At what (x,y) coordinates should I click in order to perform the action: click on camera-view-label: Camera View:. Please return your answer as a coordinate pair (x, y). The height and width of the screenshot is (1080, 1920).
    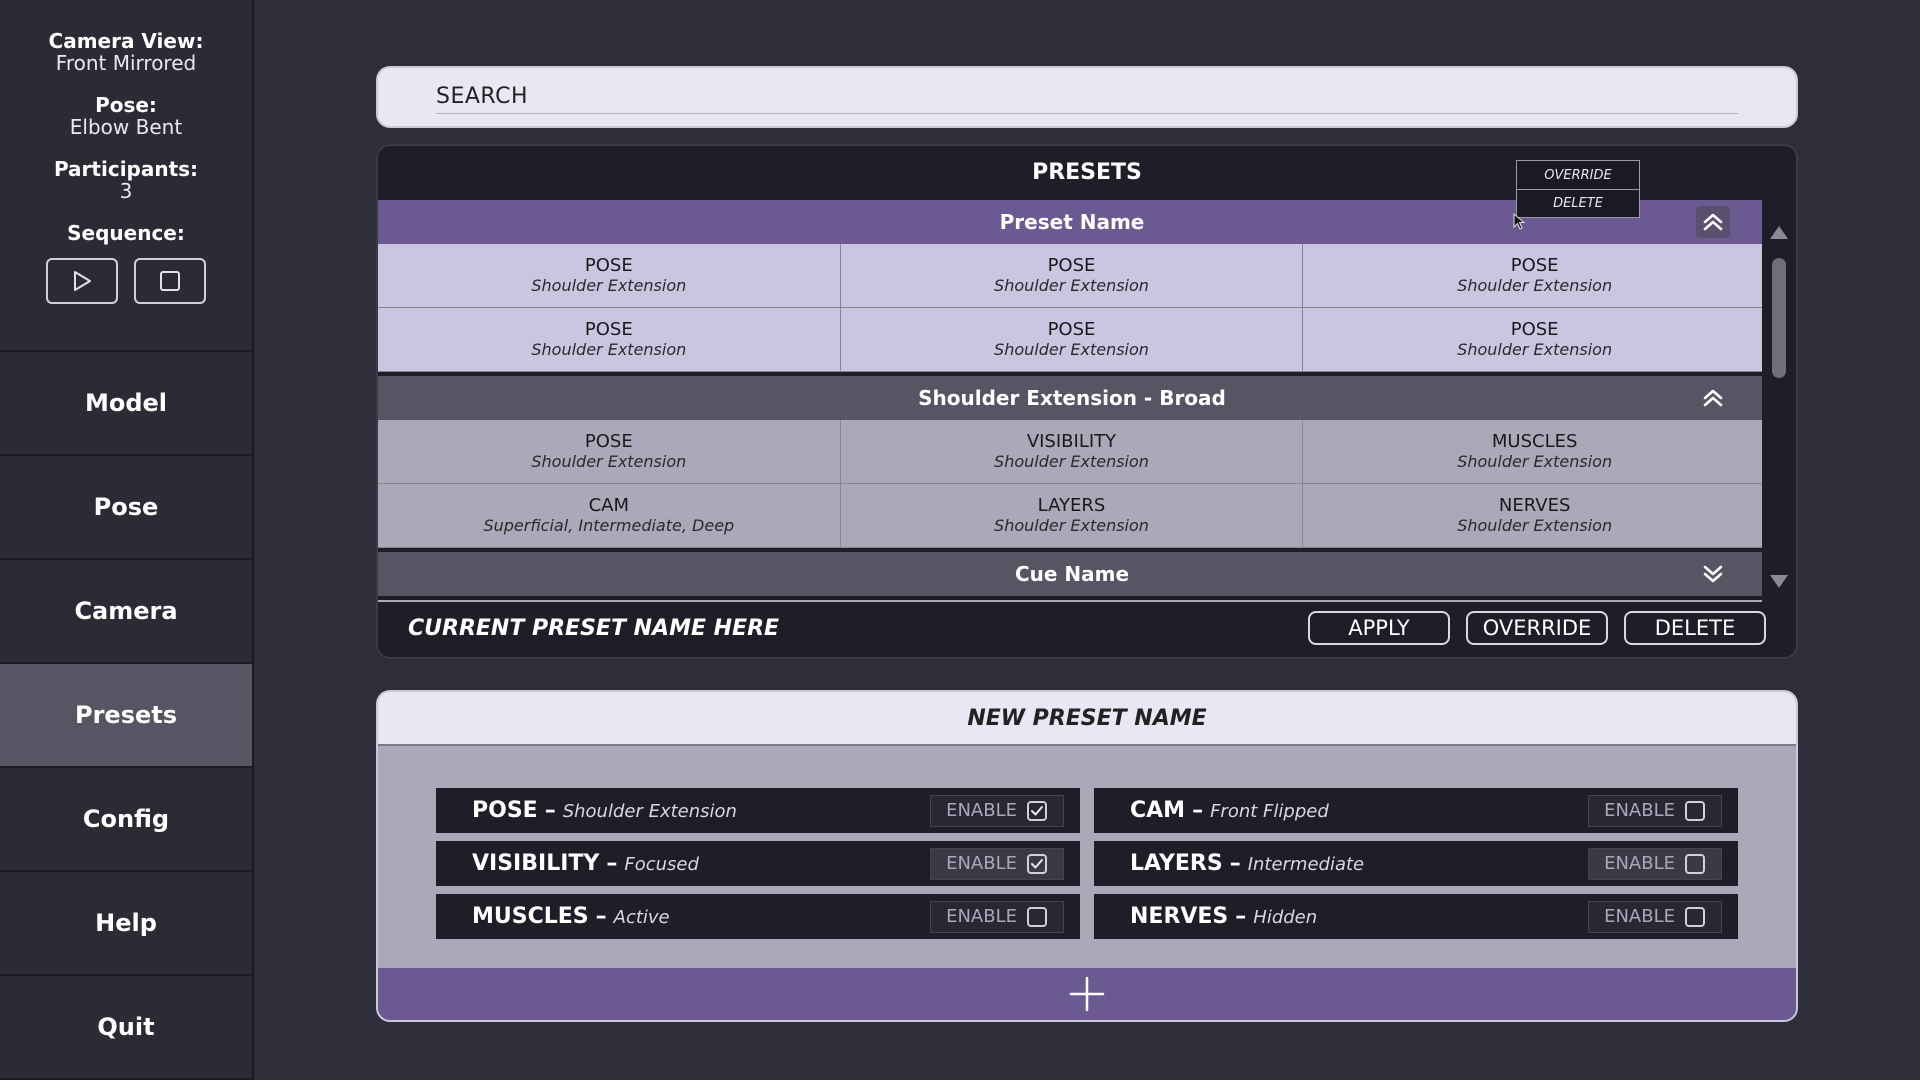
    Looking at the image, I should click on (126, 41).